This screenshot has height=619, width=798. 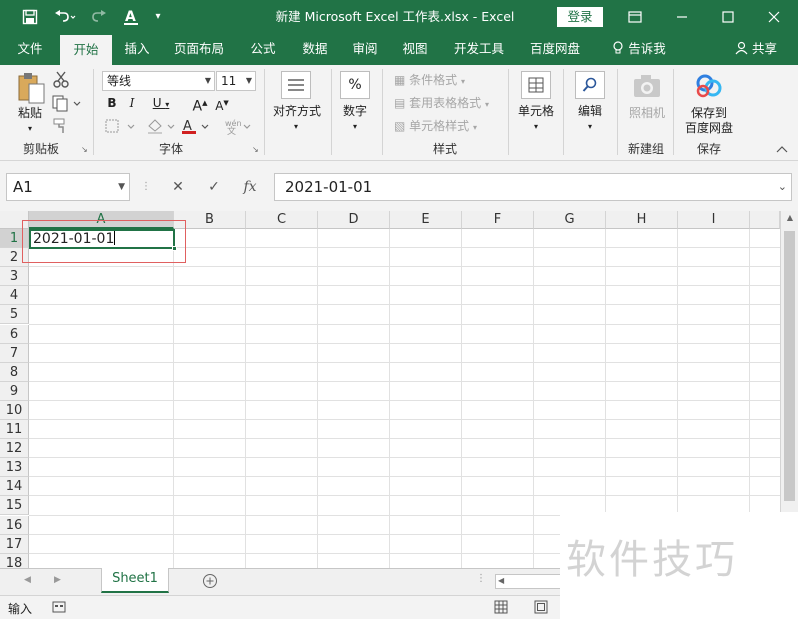 What do you see at coordinates (580, 17) in the screenshot?
I see `login-button: 登录` at bounding box center [580, 17].